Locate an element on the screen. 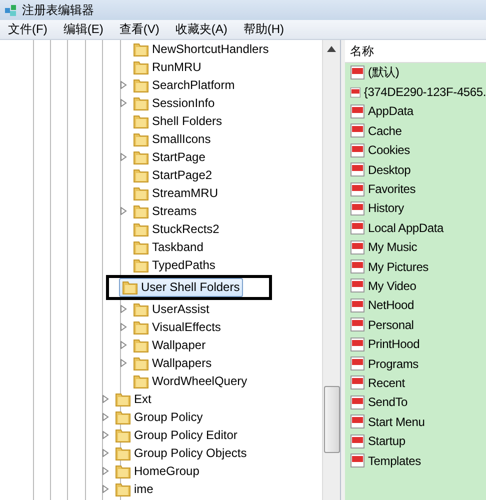 This screenshot has width=486, height=500. tree-item: NewShortcutHandlers is located at coordinates (201, 49).